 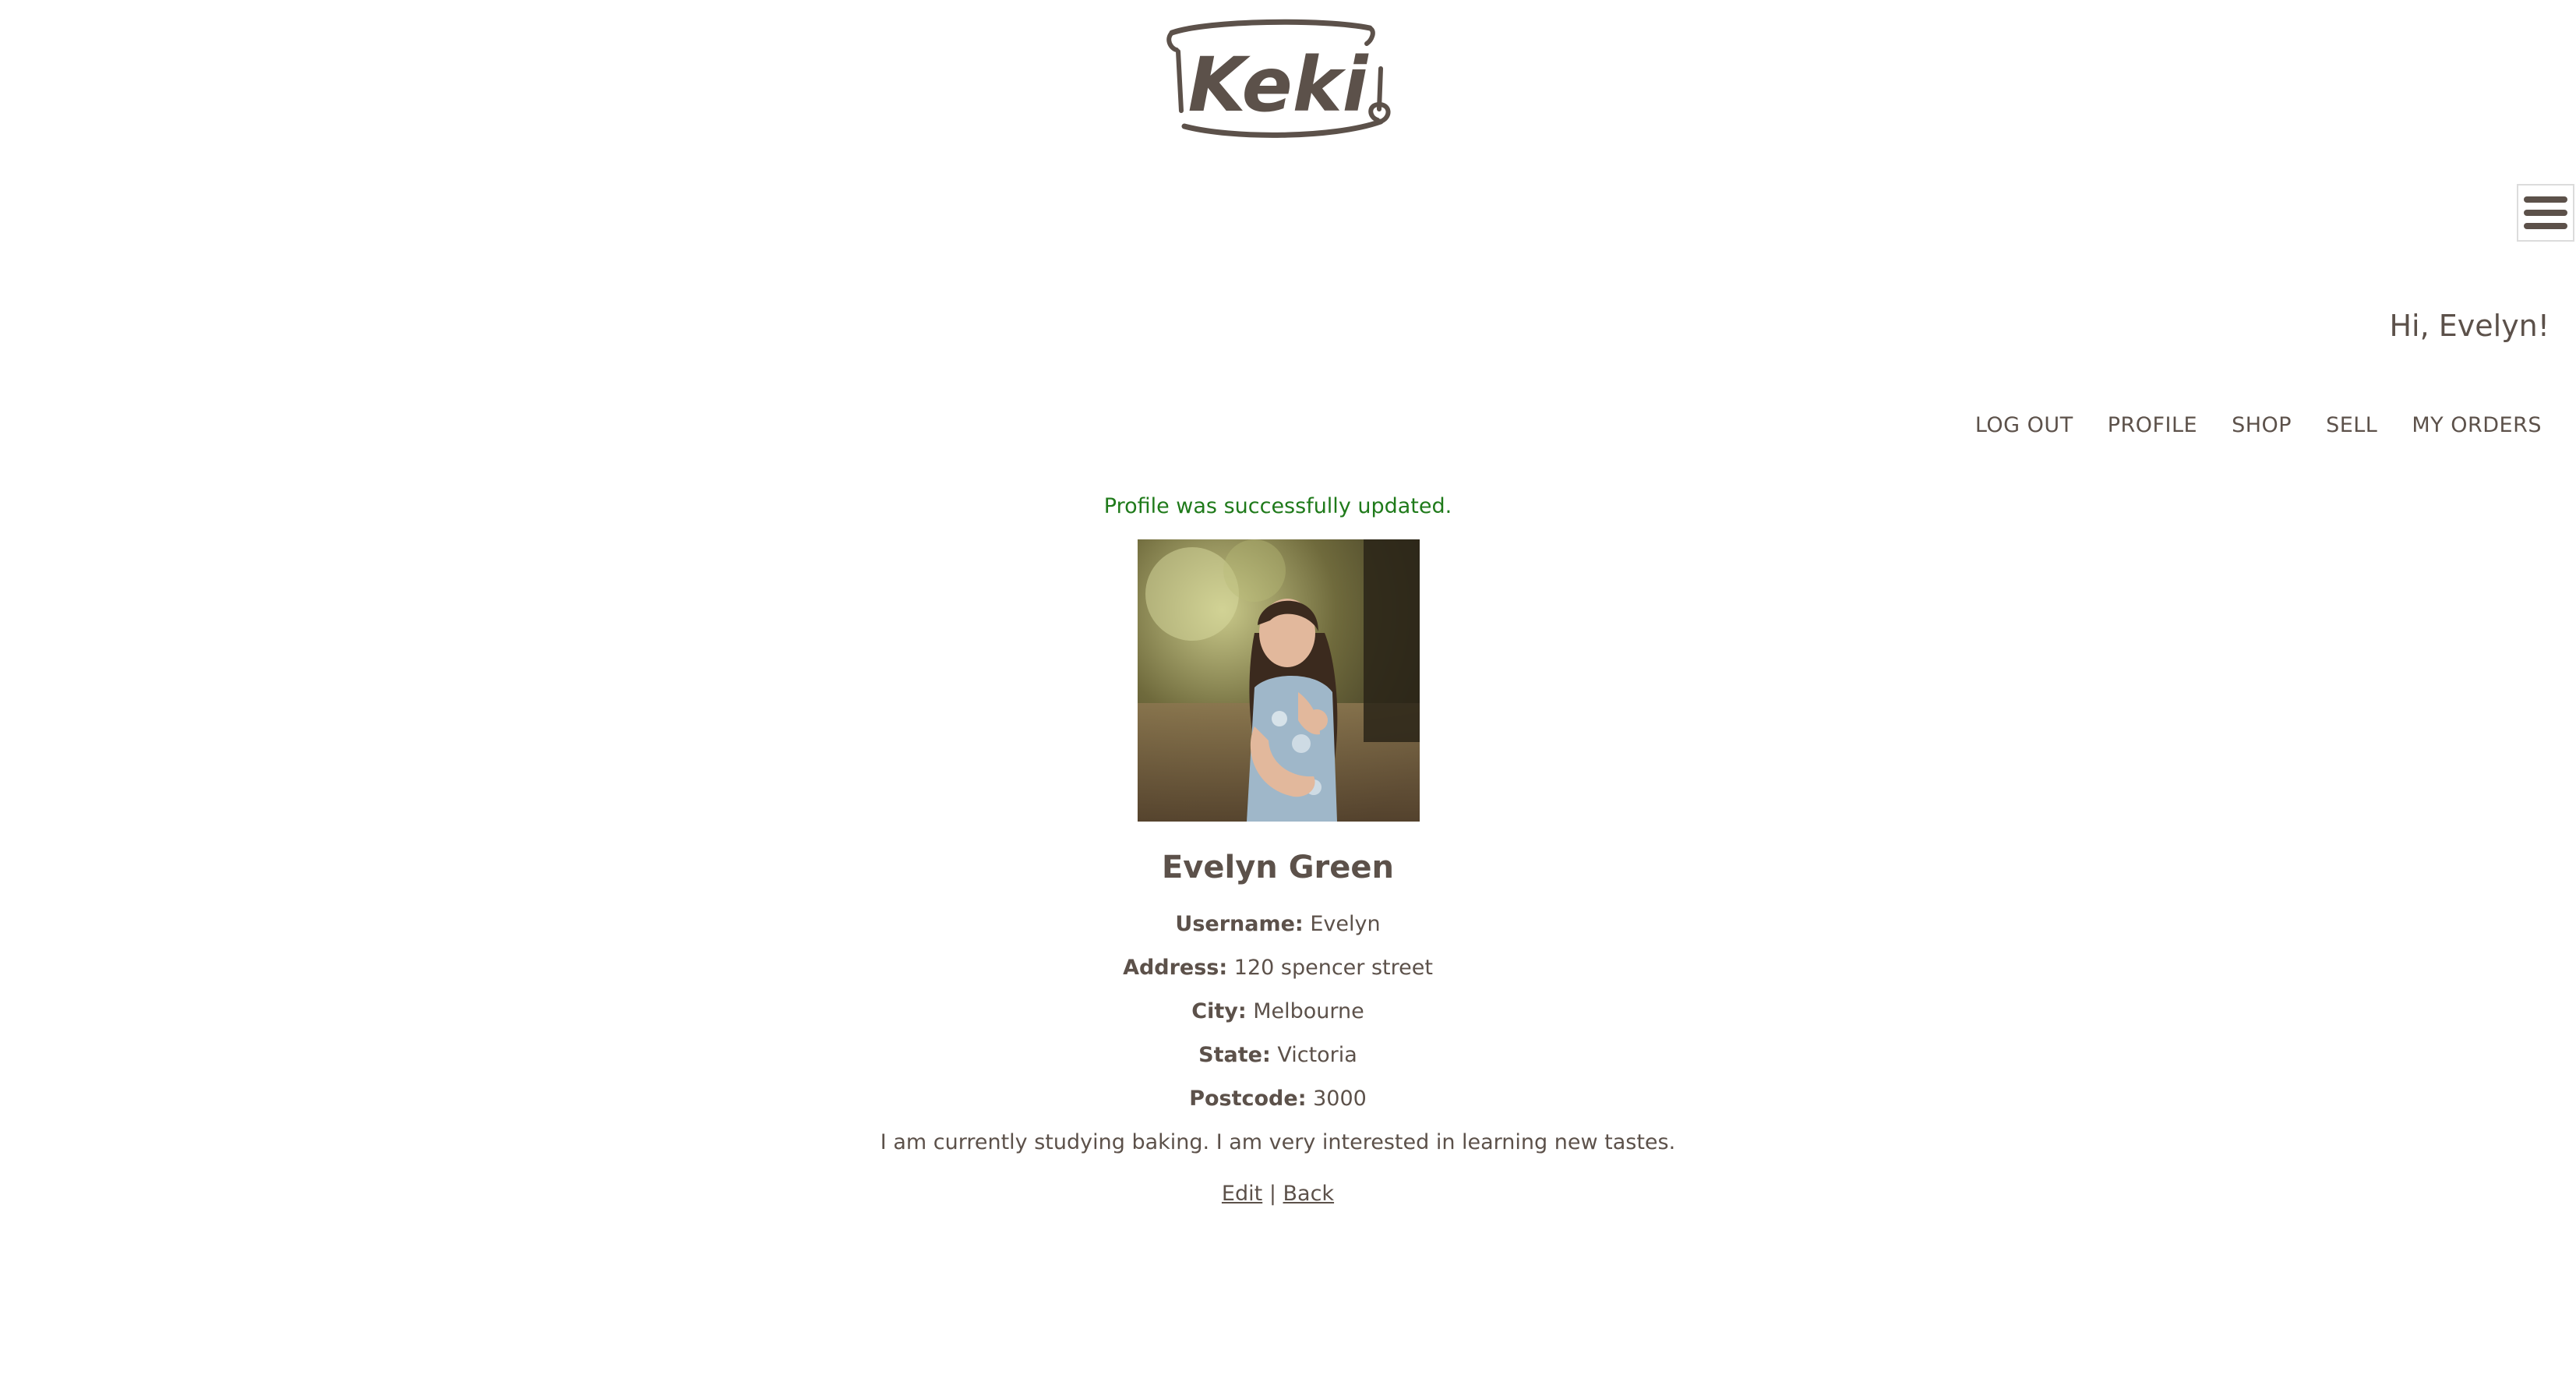 I want to click on profile-photo, so click(x=1279, y=680).